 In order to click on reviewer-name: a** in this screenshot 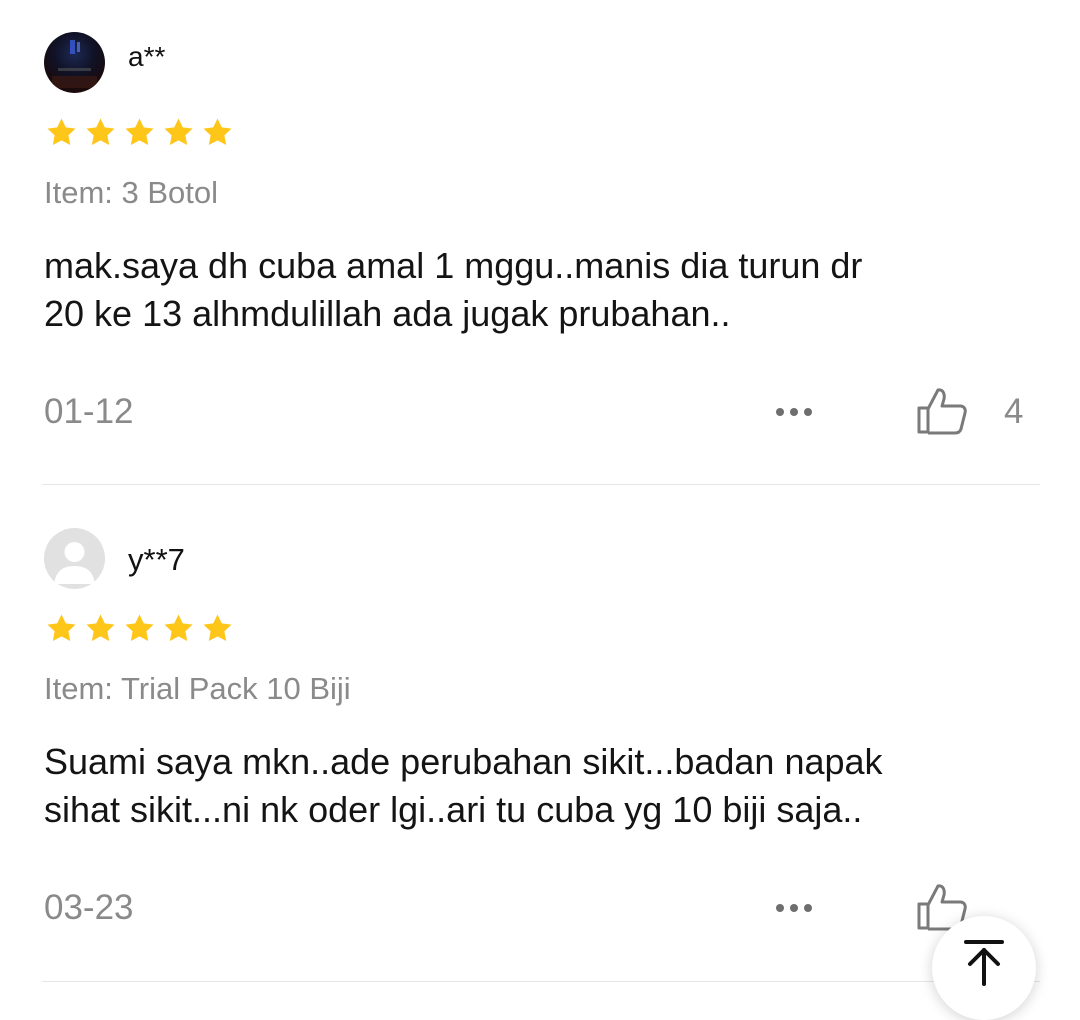, I will do `click(147, 56)`.